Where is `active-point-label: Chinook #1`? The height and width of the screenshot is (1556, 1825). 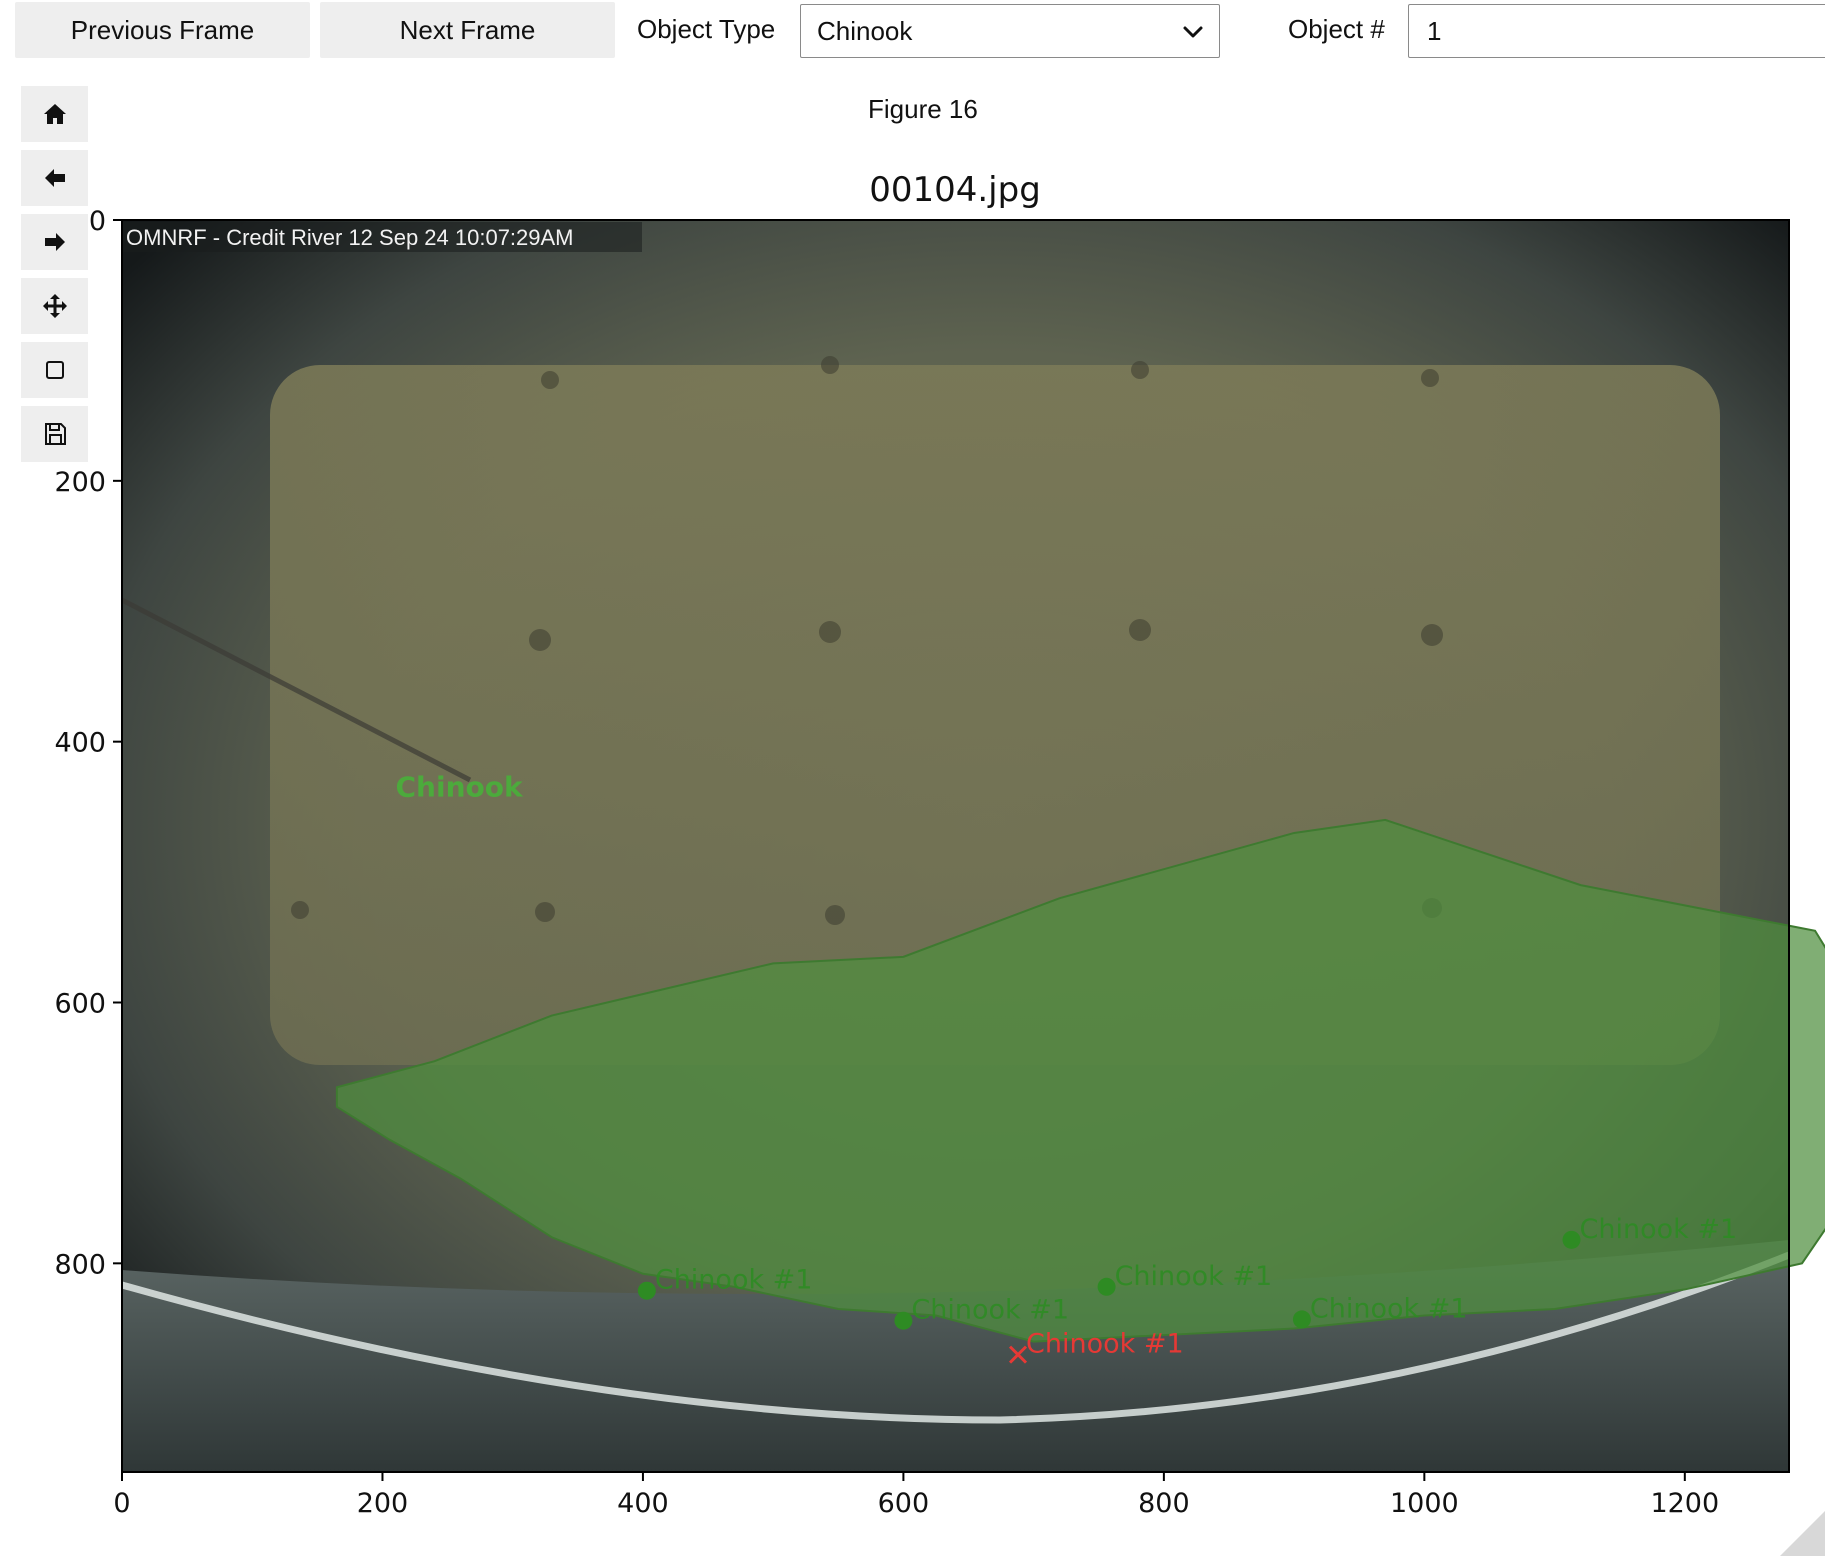 active-point-label: Chinook #1 is located at coordinates (1105, 1344).